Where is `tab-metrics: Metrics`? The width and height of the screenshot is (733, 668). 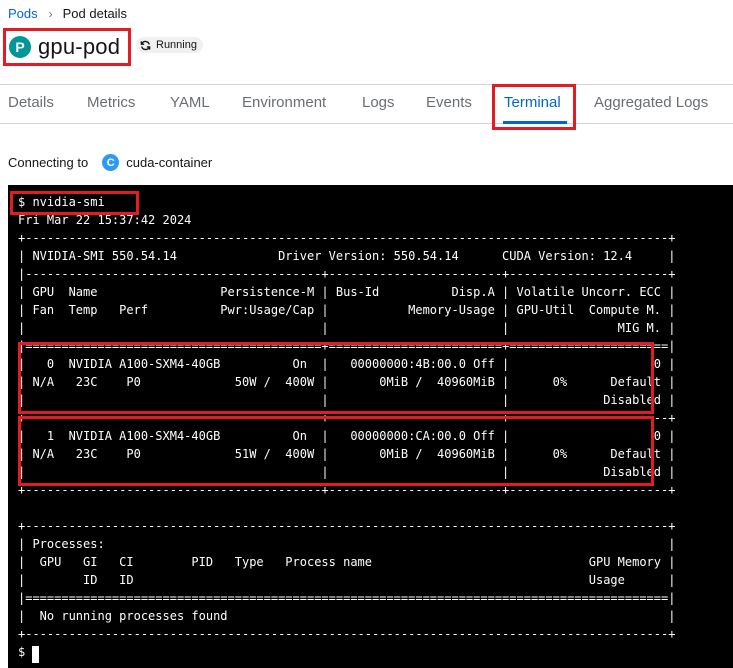 tab-metrics: Metrics is located at coordinates (111, 102).